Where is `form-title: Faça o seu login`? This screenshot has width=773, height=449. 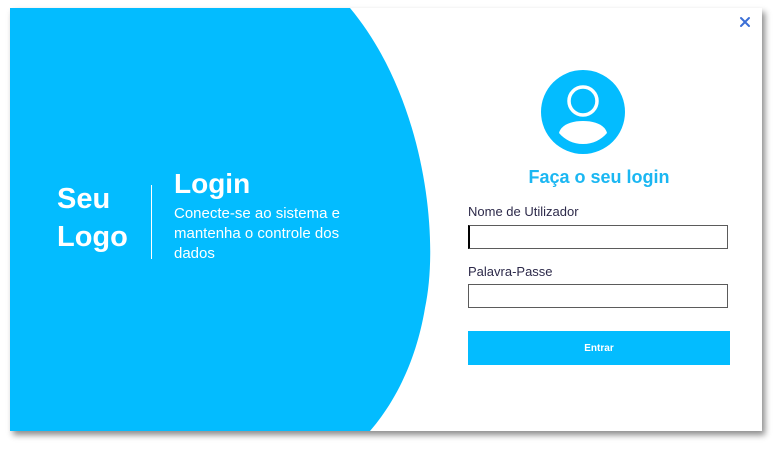 form-title: Faça o seu login is located at coordinates (599, 177).